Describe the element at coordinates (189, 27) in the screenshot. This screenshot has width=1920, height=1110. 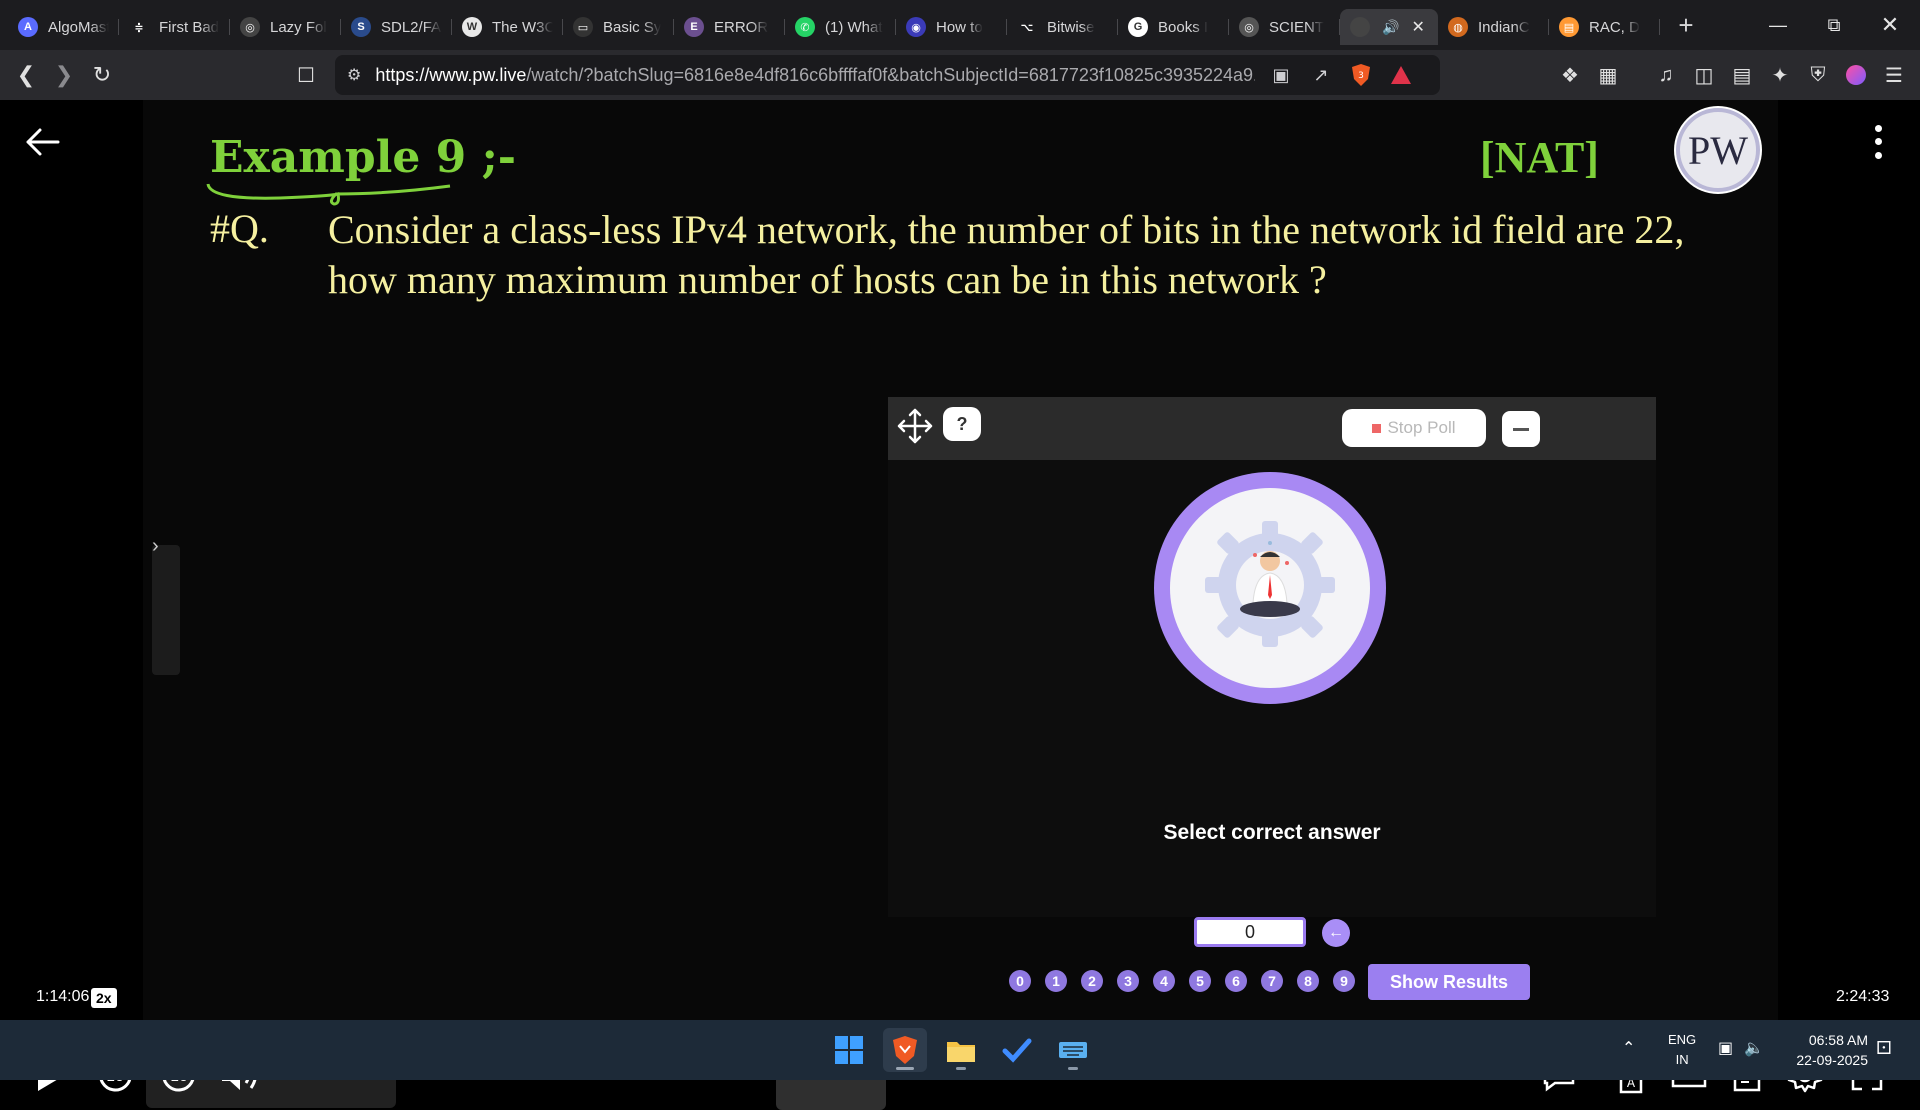
I see `tab-title: First Bad` at that location.